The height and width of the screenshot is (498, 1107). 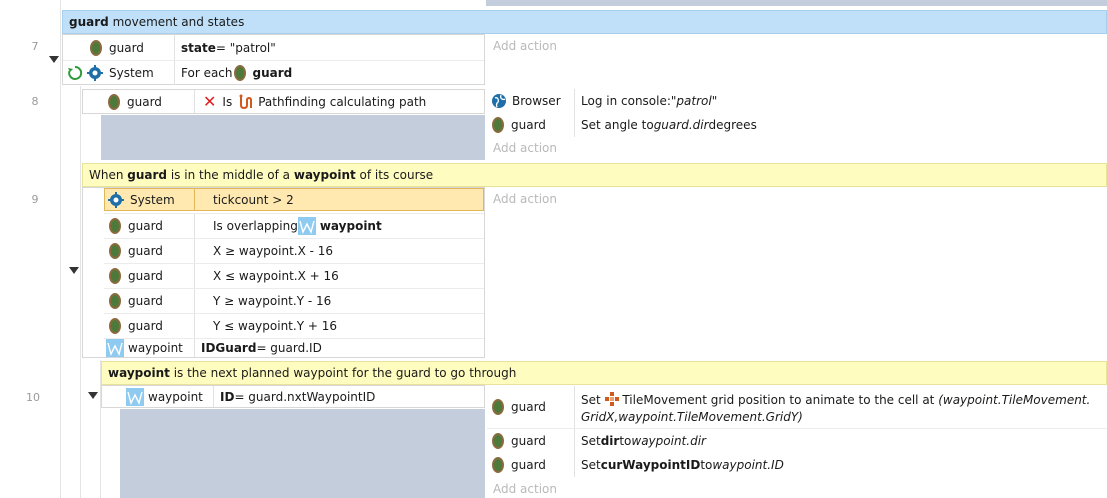 What do you see at coordinates (796, 3) in the screenshot?
I see `previous-event-actions` at bounding box center [796, 3].